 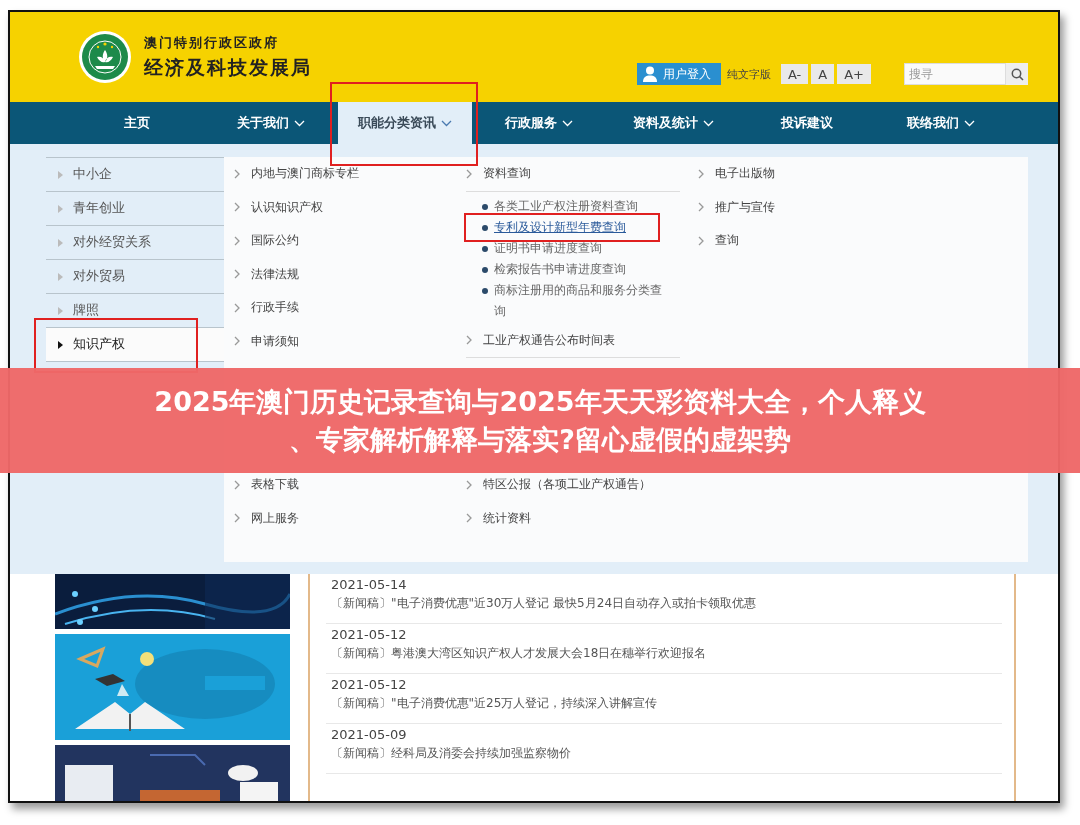 I want to click on font-size-button: A-, so click(x=795, y=74).